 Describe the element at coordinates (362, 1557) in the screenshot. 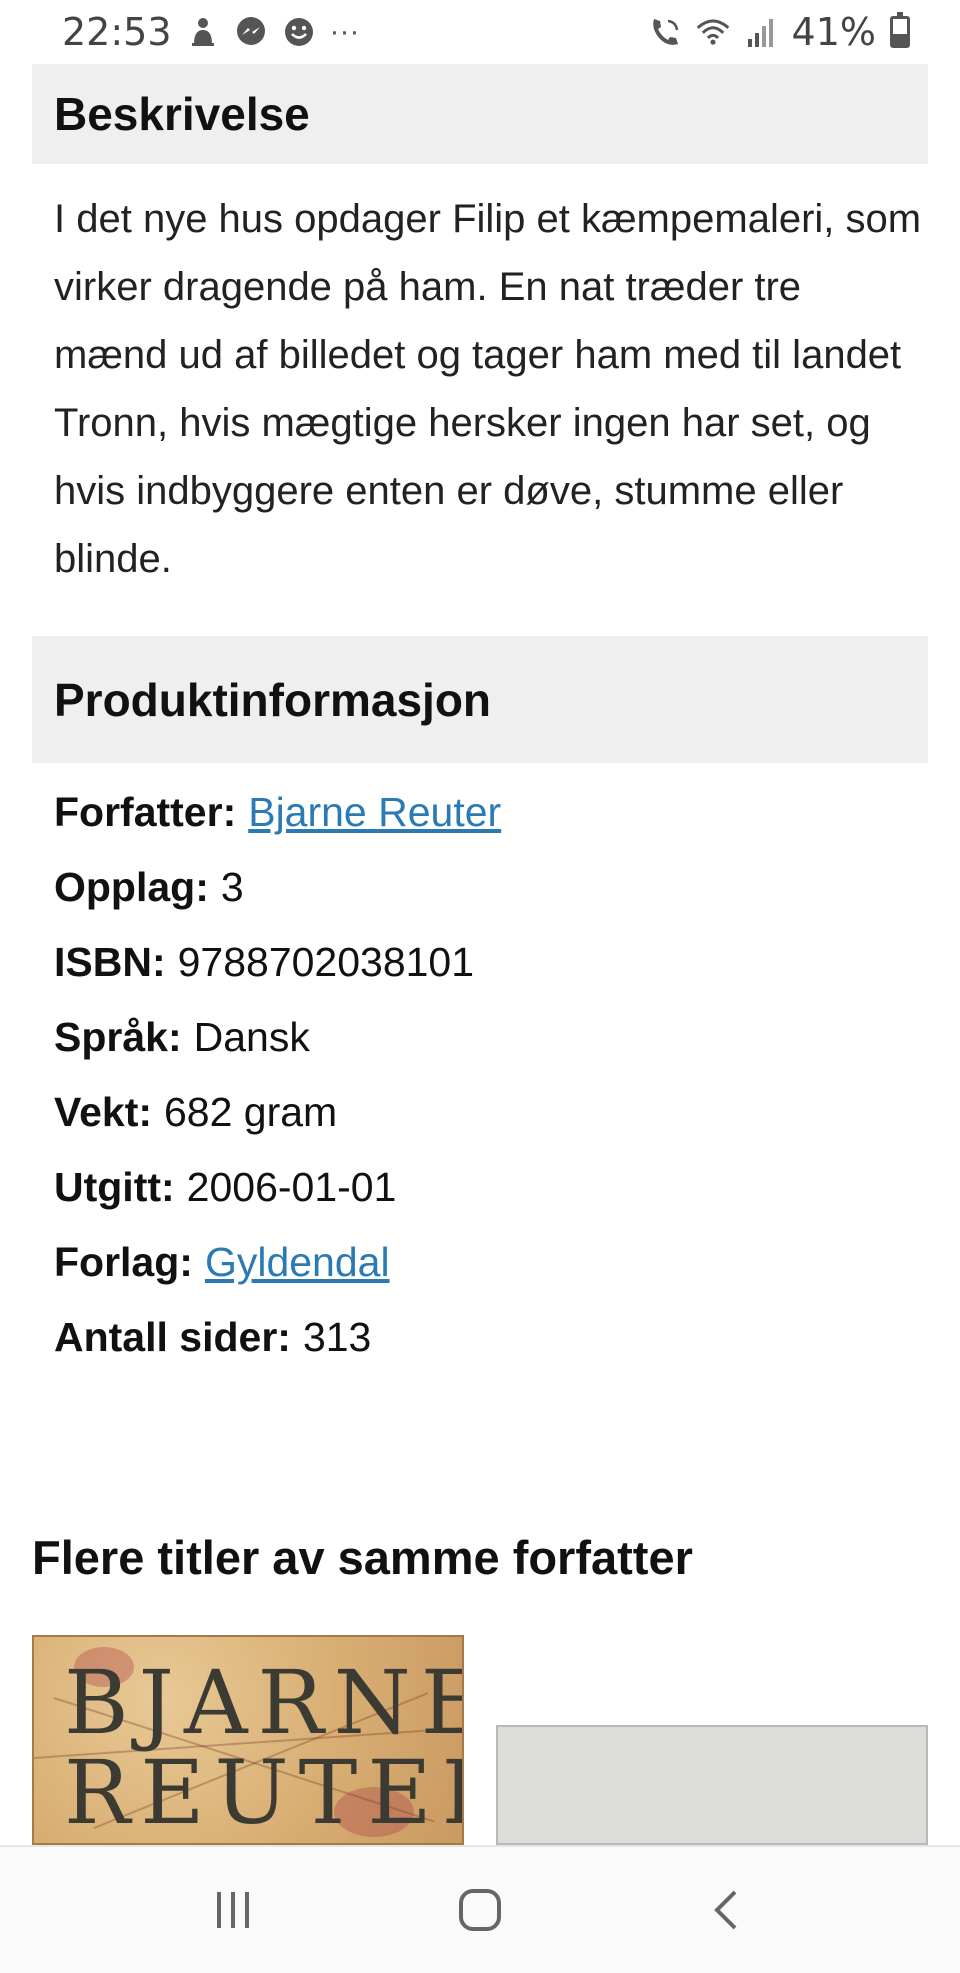

I see `more-titles-heading: Flere titler av samme forfatter` at that location.